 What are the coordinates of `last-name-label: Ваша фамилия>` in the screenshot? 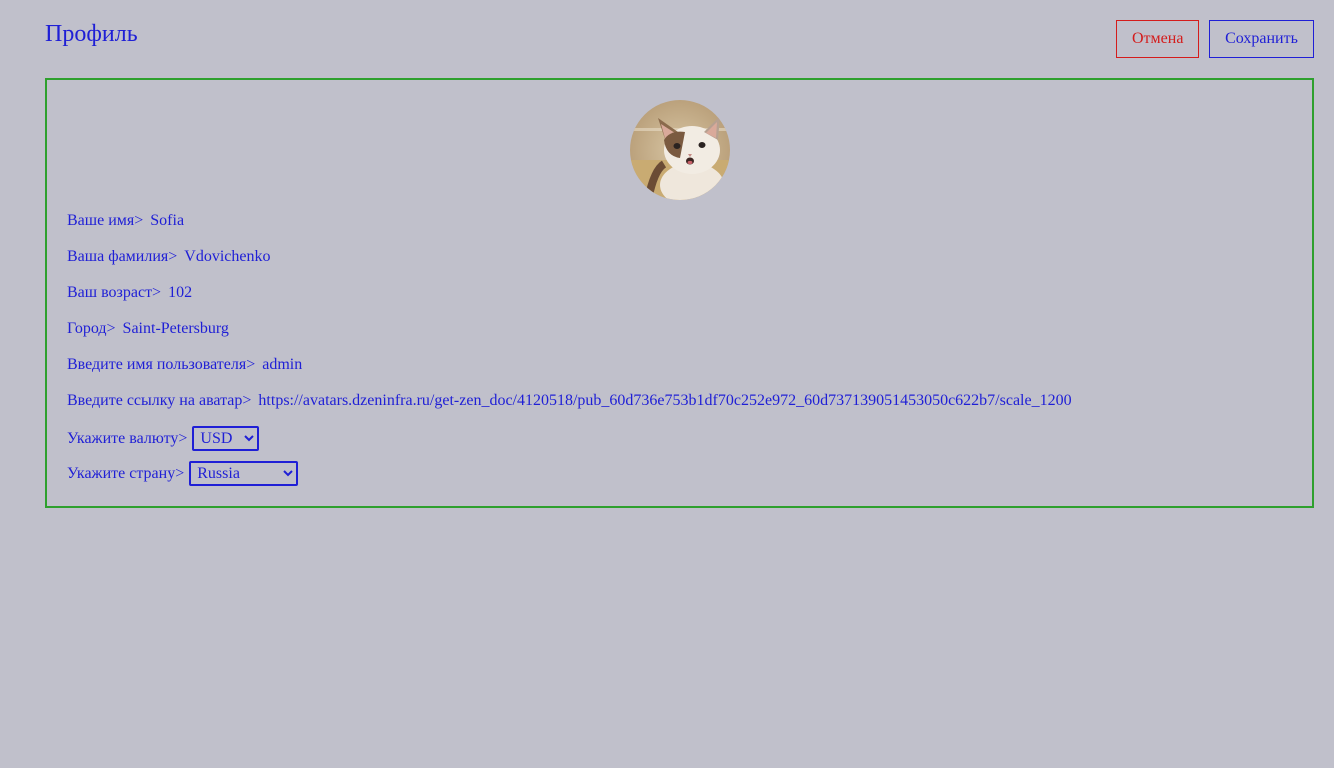 It's located at (122, 256).